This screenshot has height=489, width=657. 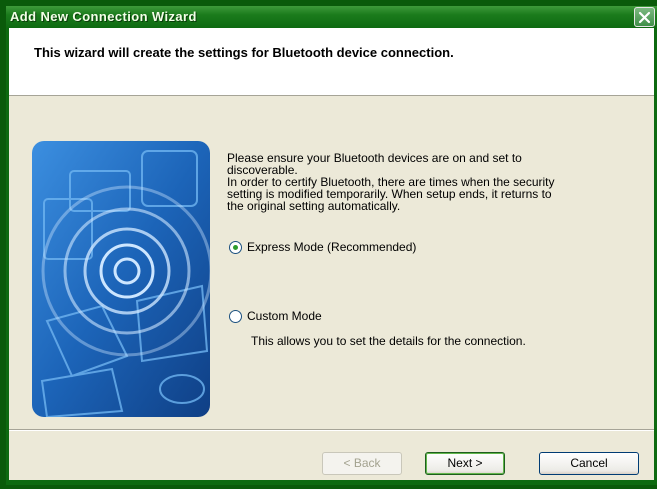 What do you see at coordinates (103, 16) in the screenshot?
I see `window-title: Add New Connection Wizard` at bounding box center [103, 16].